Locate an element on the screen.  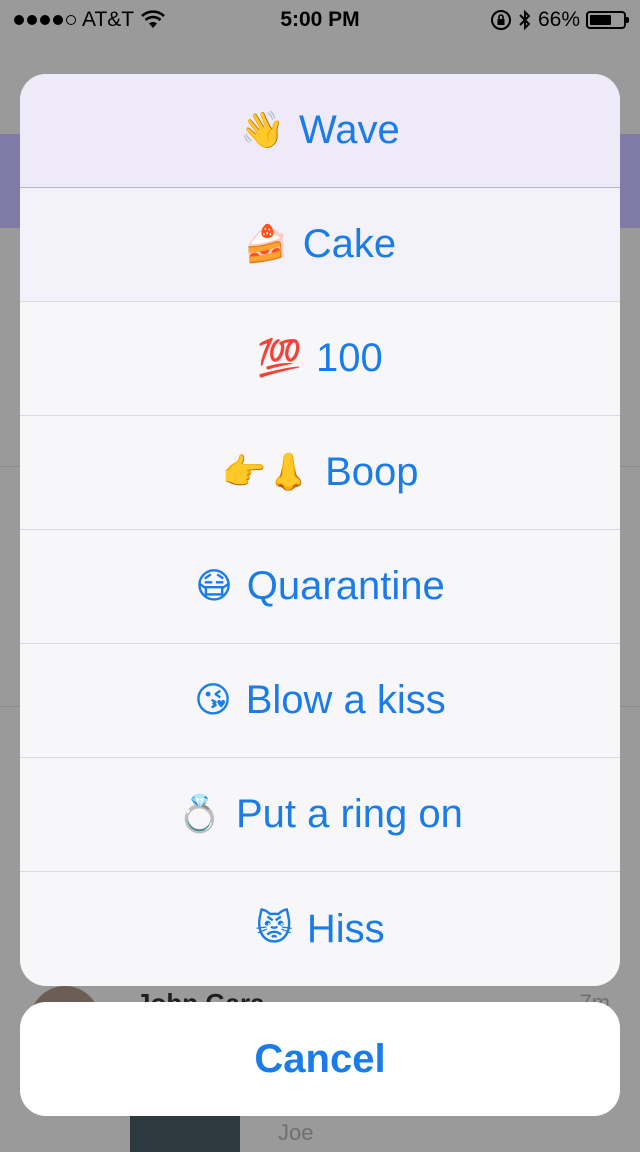
rotation-lock-icon is located at coordinates (500, 20).